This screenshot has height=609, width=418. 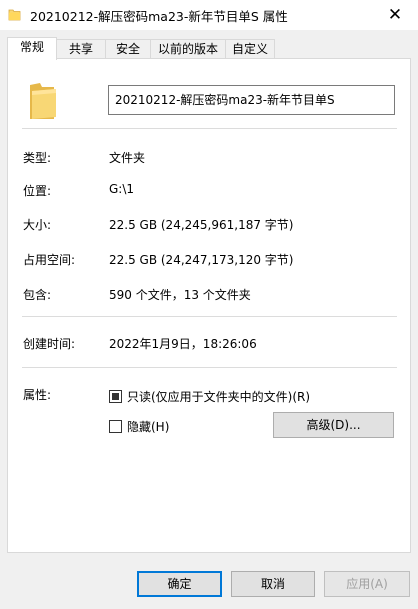 What do you see at coordinates (49, 344) in the screenshot?
I see `created-label: 创建时间:` at bounding box center [49, 344].